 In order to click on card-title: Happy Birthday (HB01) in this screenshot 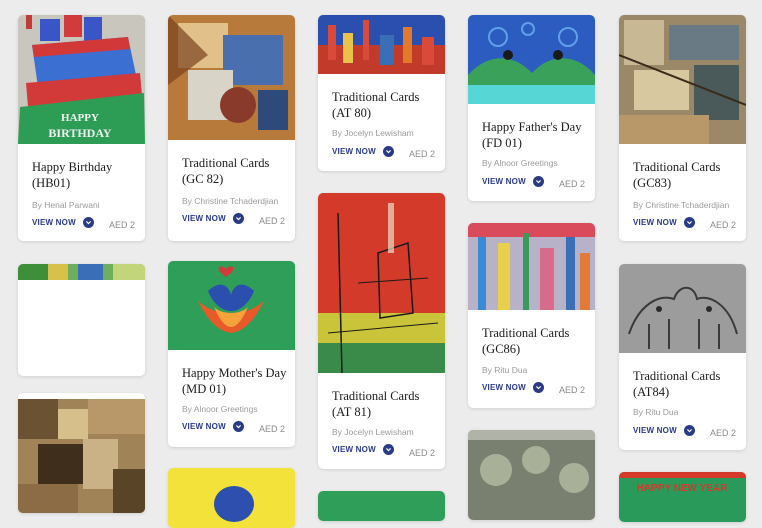, I will do `click(86, 175)`.